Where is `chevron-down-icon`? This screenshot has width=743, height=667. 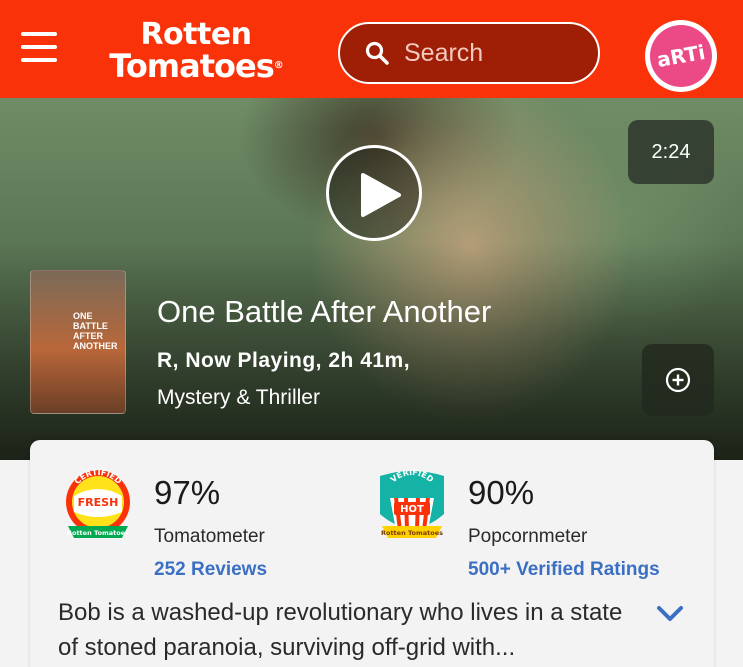
chevron-down-icon is located at coordinates (670, 614).